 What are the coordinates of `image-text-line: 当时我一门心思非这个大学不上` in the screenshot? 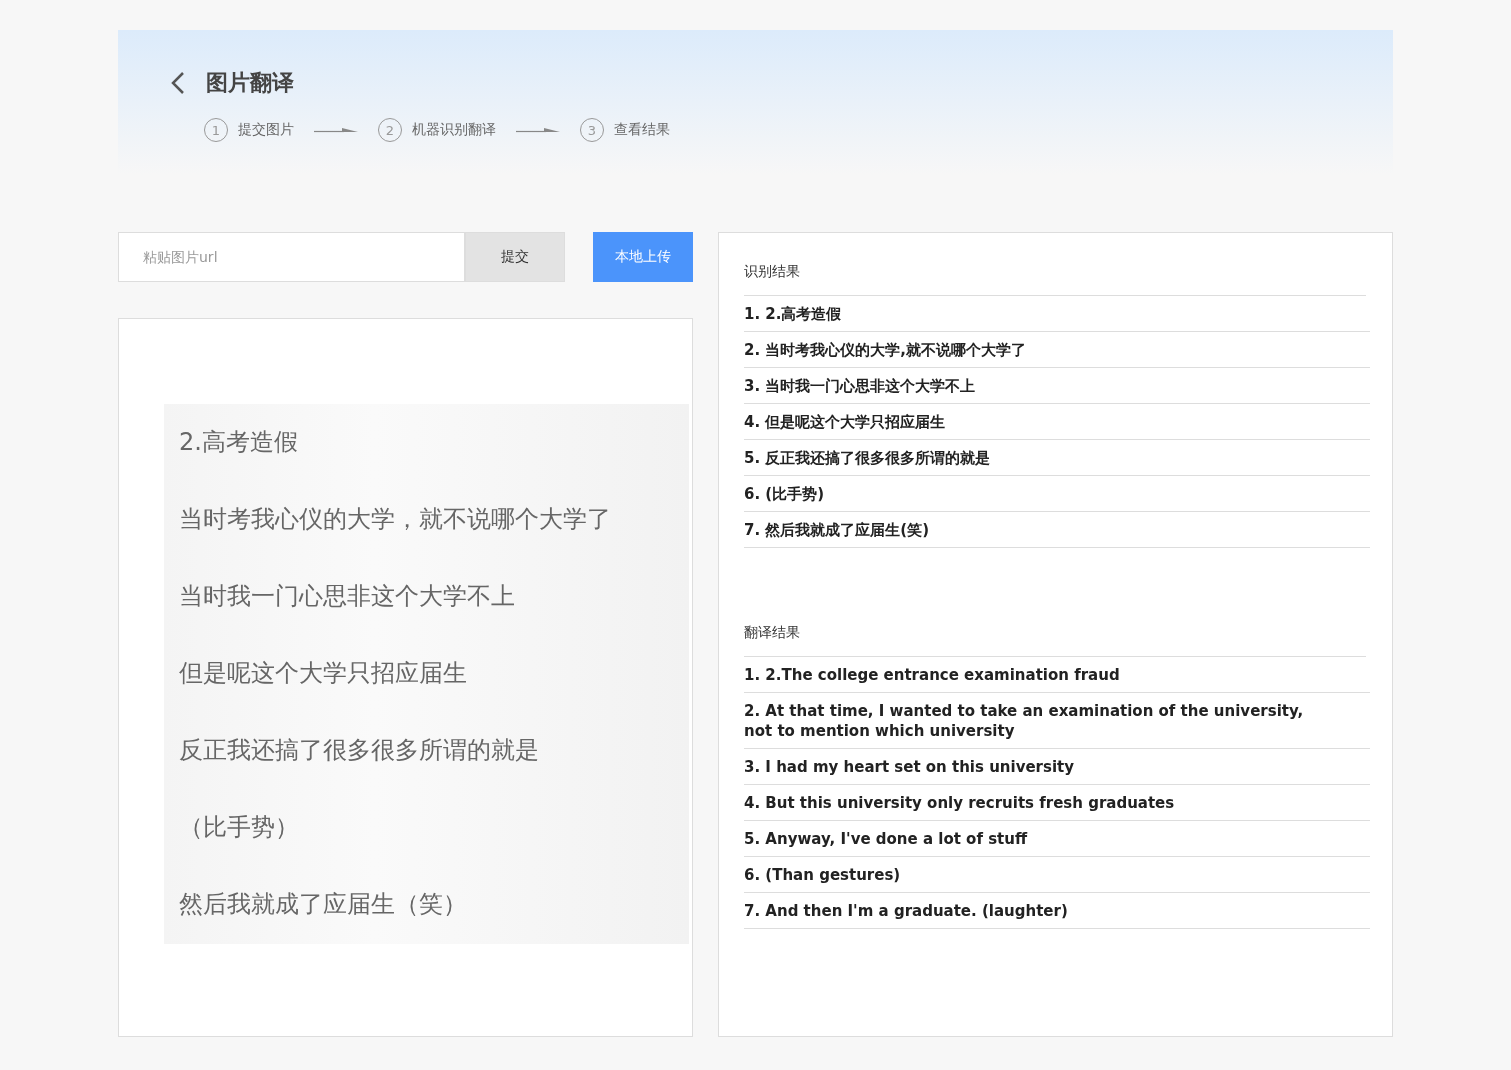 It's located at (347, 596).